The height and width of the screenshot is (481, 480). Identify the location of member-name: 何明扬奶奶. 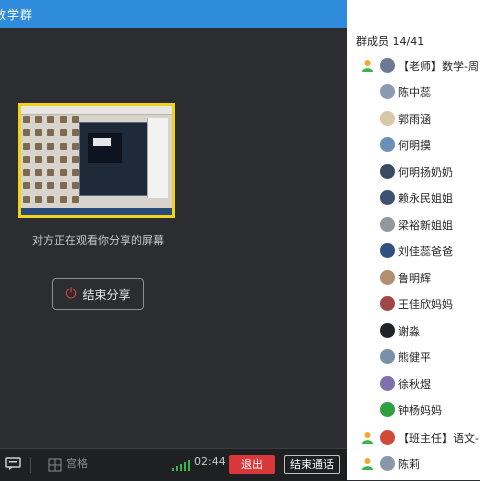
(425, 172).